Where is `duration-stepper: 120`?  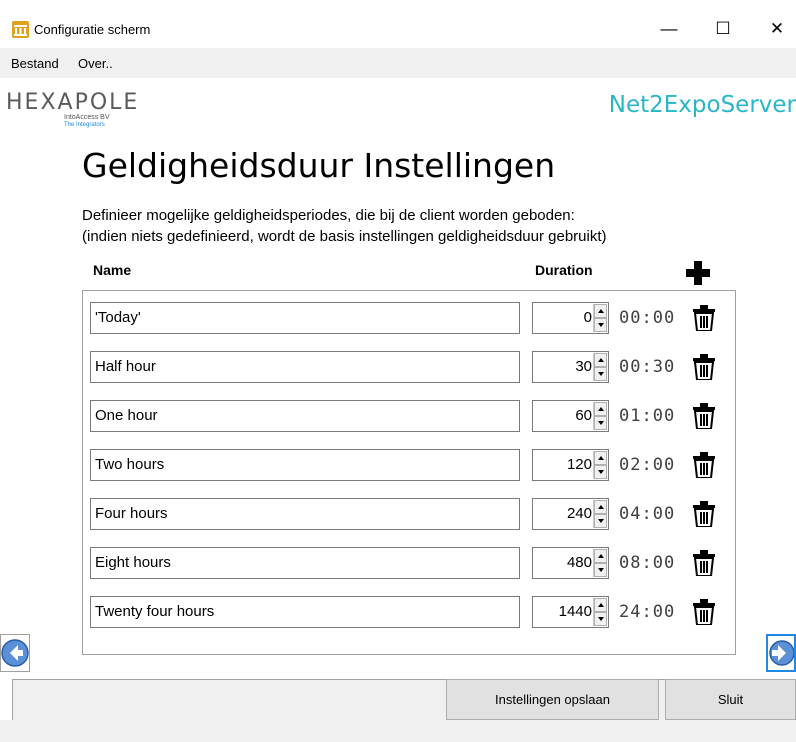
duration-stepper: 120 is located at coordinates (570, 465).